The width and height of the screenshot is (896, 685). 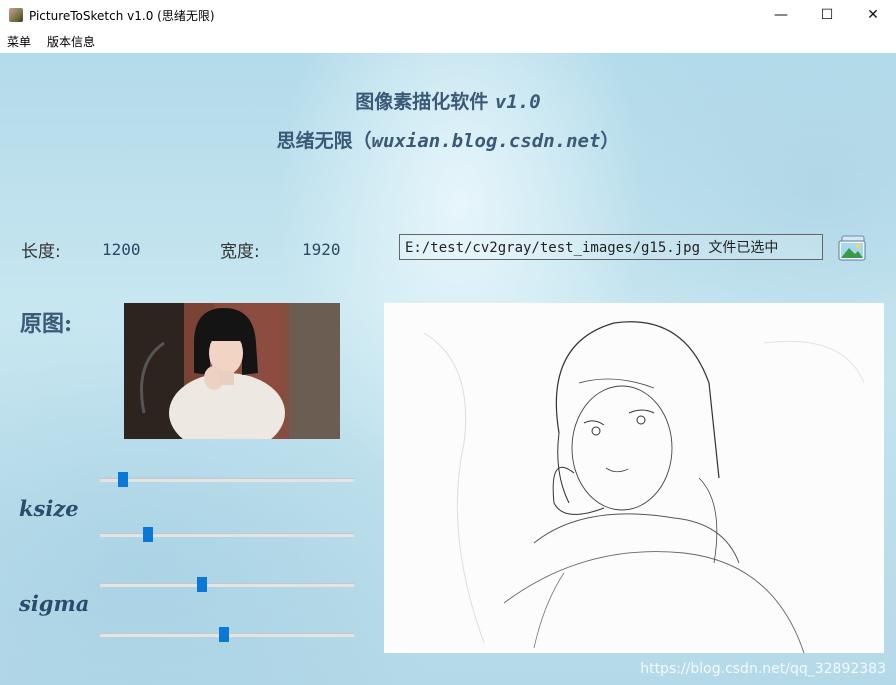 What do you see at coordinates (240, 252) in the screenshot?
I see `width-label: 宽度:` at bounding box center [240, 252].